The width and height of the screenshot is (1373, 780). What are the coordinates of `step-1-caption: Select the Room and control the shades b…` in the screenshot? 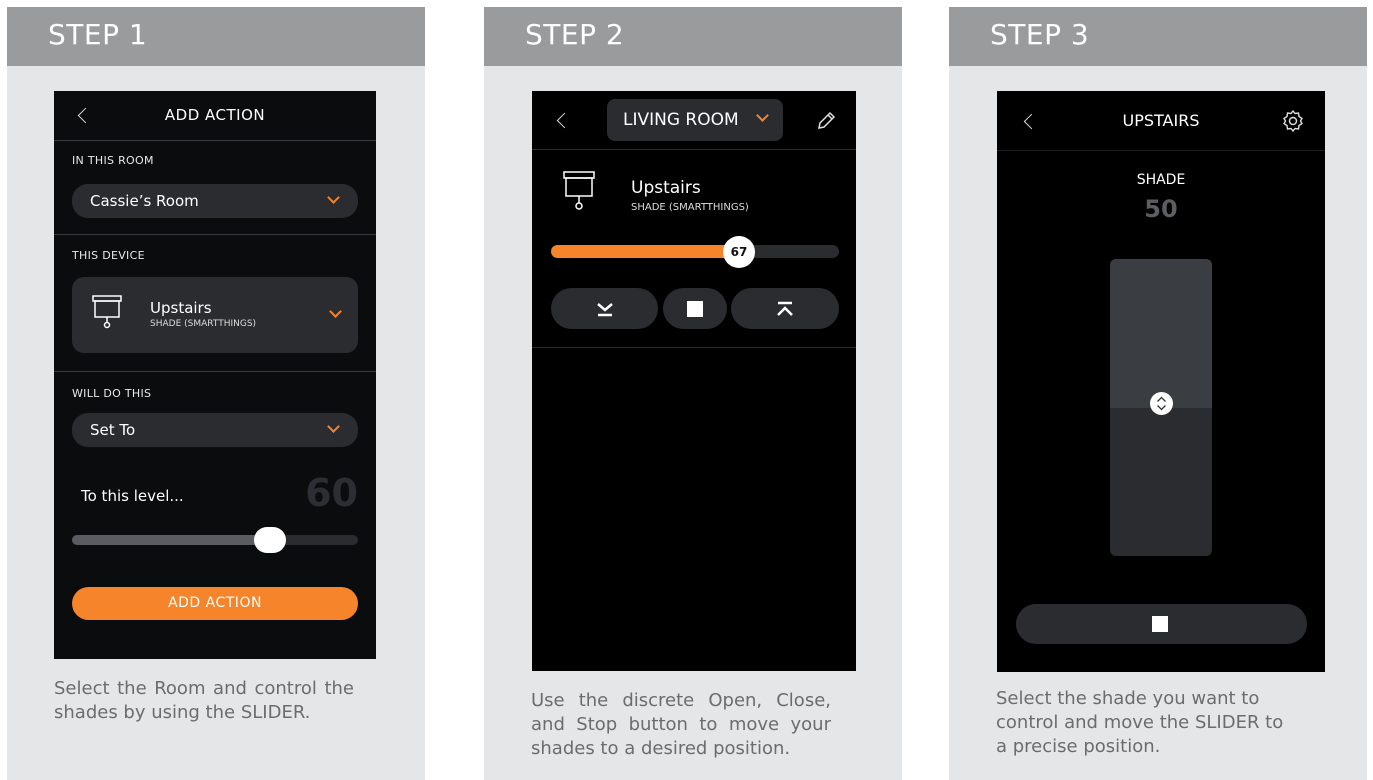 It's located at (204, 700).